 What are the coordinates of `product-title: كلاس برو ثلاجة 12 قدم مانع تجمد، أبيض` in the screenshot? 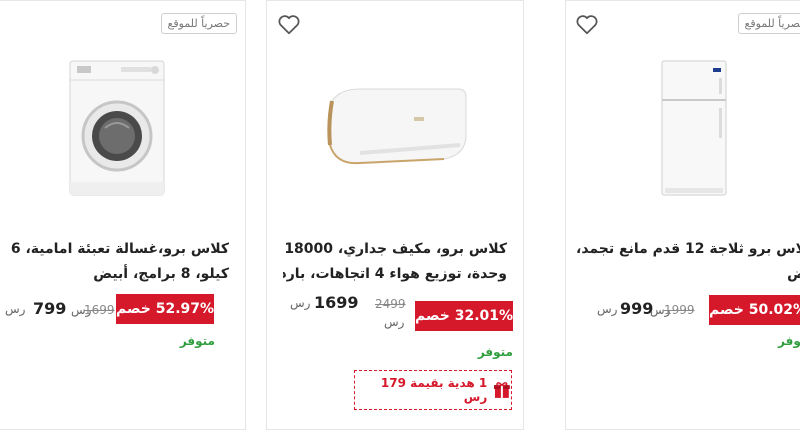 It's located at (688, 262).